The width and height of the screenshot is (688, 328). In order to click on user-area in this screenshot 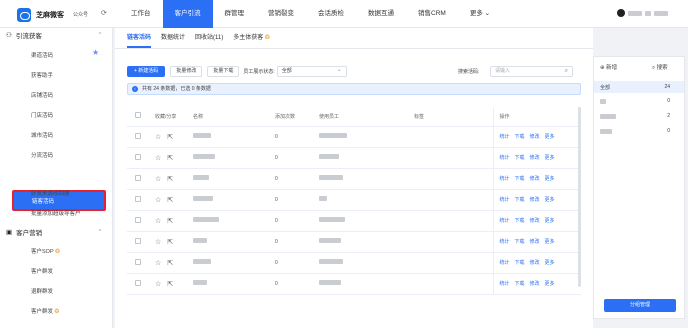, I will do `click(642, 13)`.